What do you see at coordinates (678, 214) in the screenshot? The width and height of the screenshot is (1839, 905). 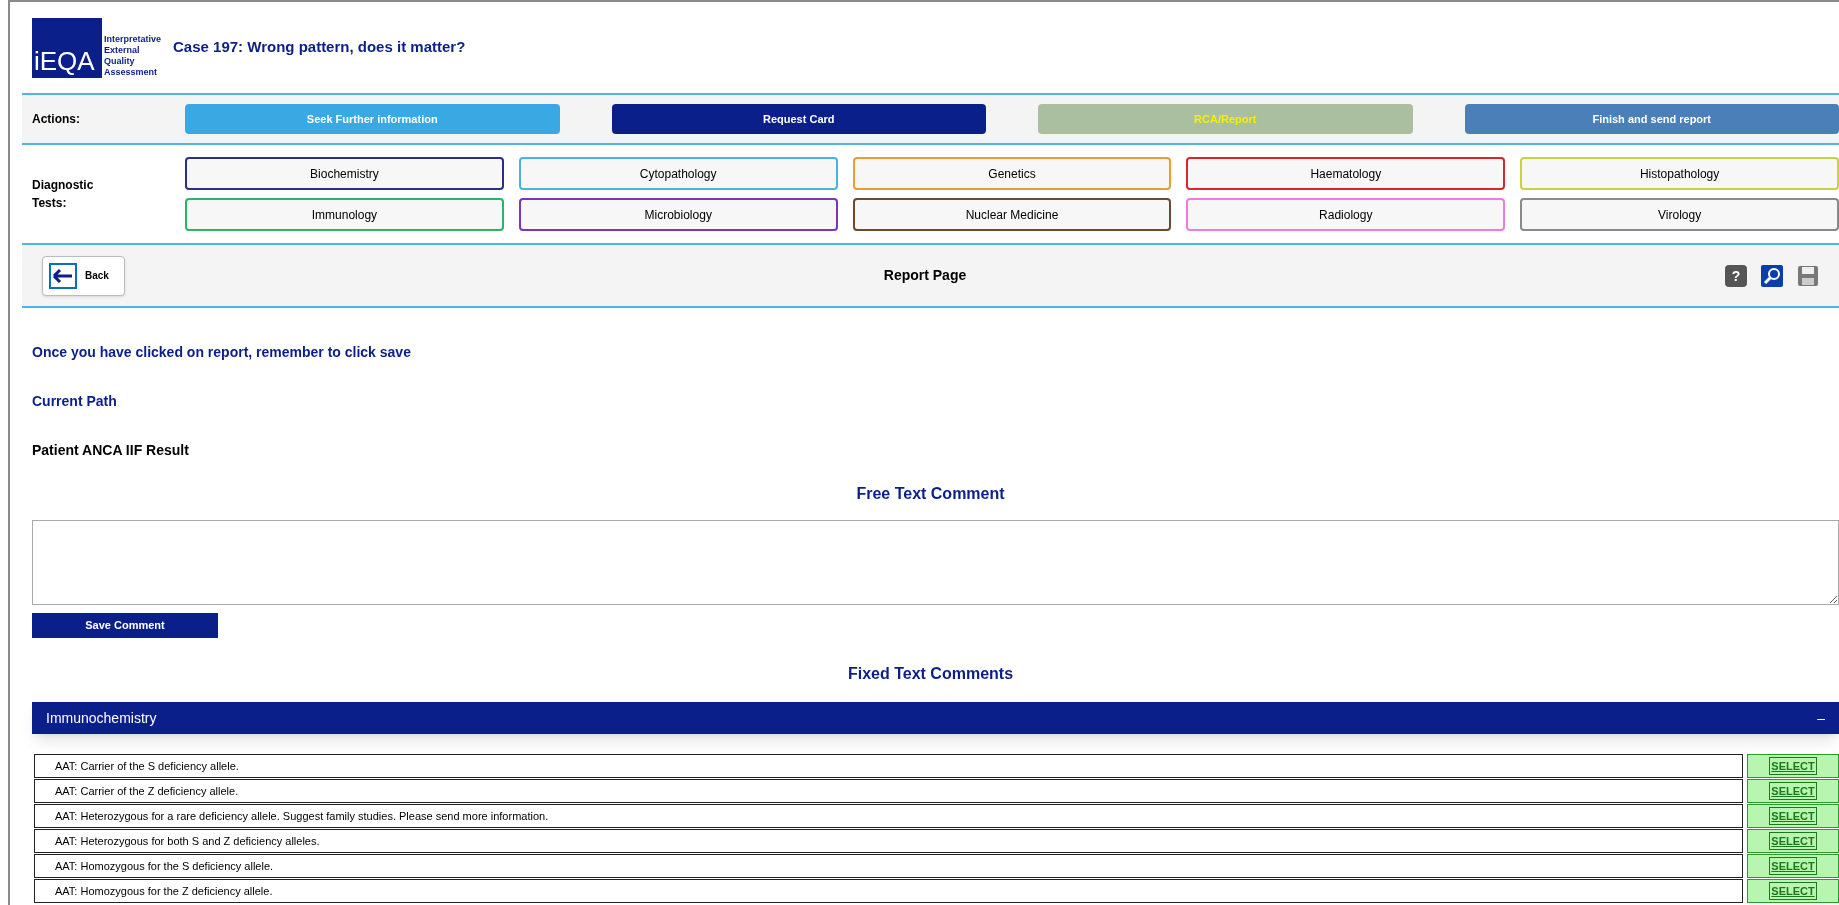 I see `test-button: Microbiology` at bounding box center [678, 214].